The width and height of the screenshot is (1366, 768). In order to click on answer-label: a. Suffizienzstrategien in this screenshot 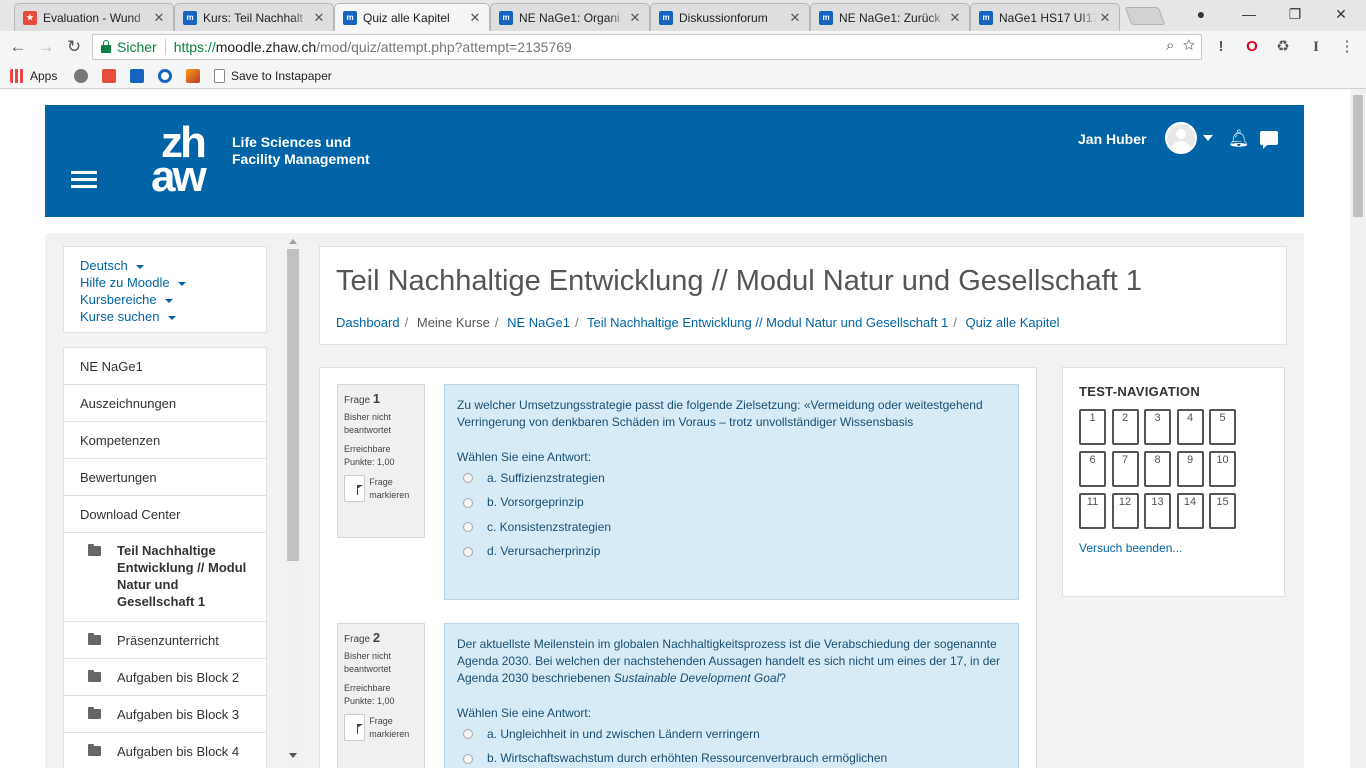, I will do `click(546, 478)`.